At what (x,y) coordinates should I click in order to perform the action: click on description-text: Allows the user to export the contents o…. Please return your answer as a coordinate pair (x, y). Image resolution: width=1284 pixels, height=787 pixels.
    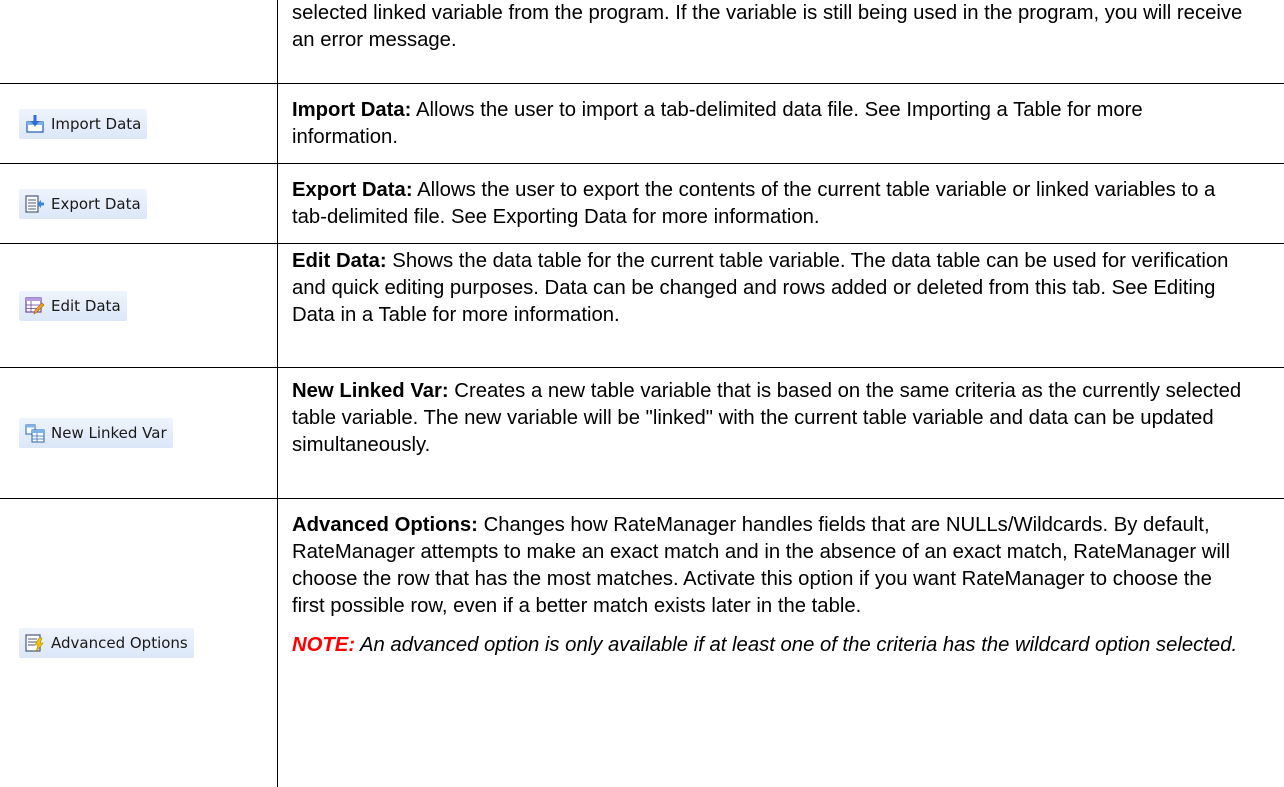
    Looking at the image, I should click on (754, 203).